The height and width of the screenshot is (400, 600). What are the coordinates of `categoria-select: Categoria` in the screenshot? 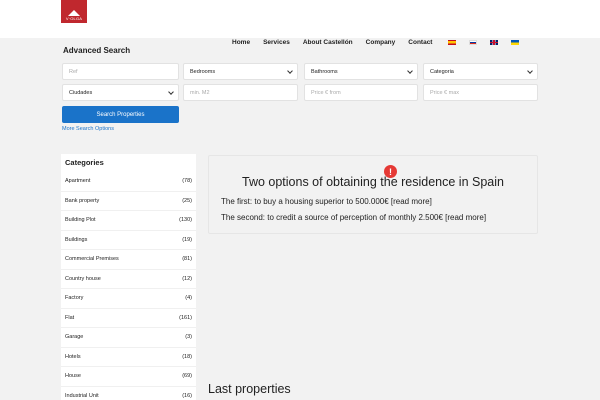 It's located at (480, 71).